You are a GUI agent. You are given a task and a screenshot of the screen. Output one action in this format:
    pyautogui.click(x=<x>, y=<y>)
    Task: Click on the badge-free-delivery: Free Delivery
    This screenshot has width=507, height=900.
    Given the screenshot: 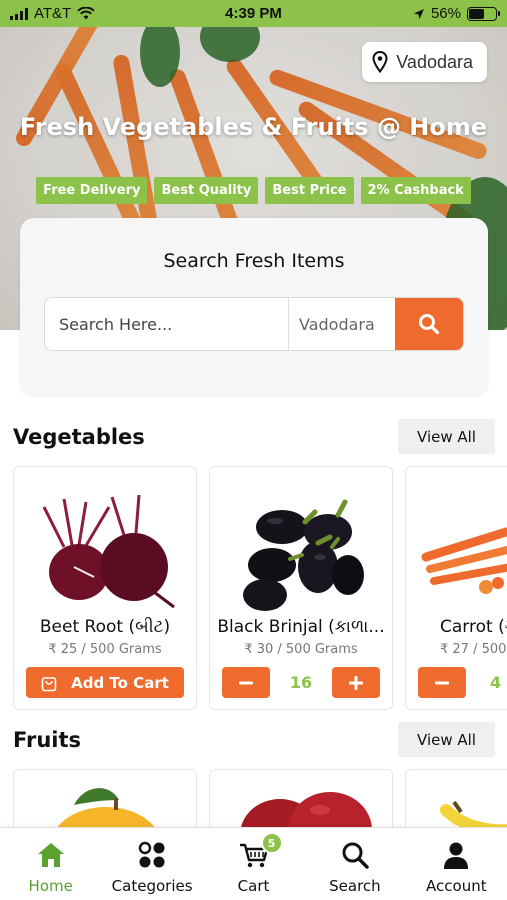 What is the action you would take?
    pyautogui.click(x=92, y=190)
    